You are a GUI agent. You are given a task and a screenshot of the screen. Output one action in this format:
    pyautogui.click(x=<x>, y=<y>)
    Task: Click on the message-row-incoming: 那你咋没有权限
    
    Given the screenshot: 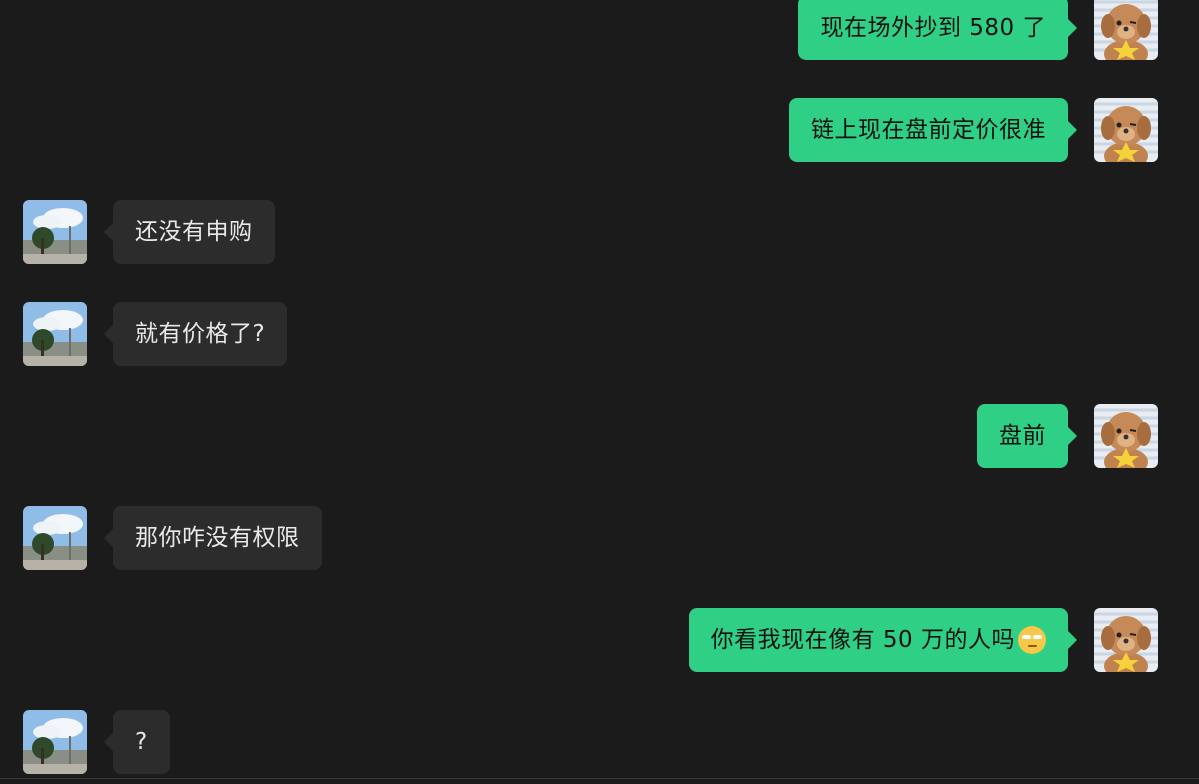 What is the action you would take?
    pyautogui.click(x=599, y=539)
    